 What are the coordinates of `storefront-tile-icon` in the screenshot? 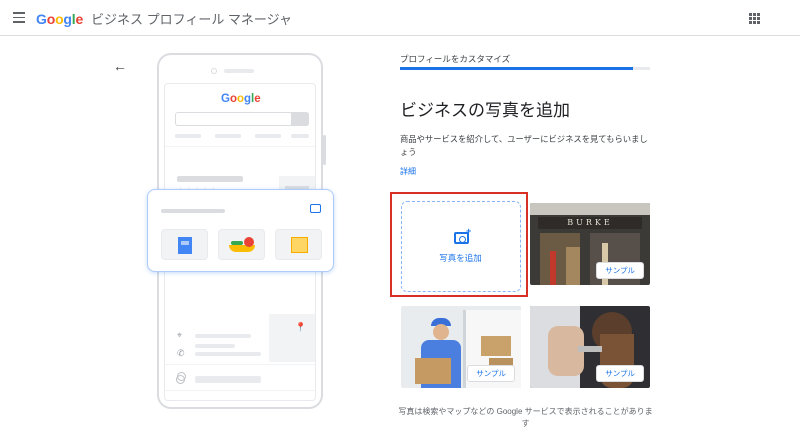 It's located at (184, 244).